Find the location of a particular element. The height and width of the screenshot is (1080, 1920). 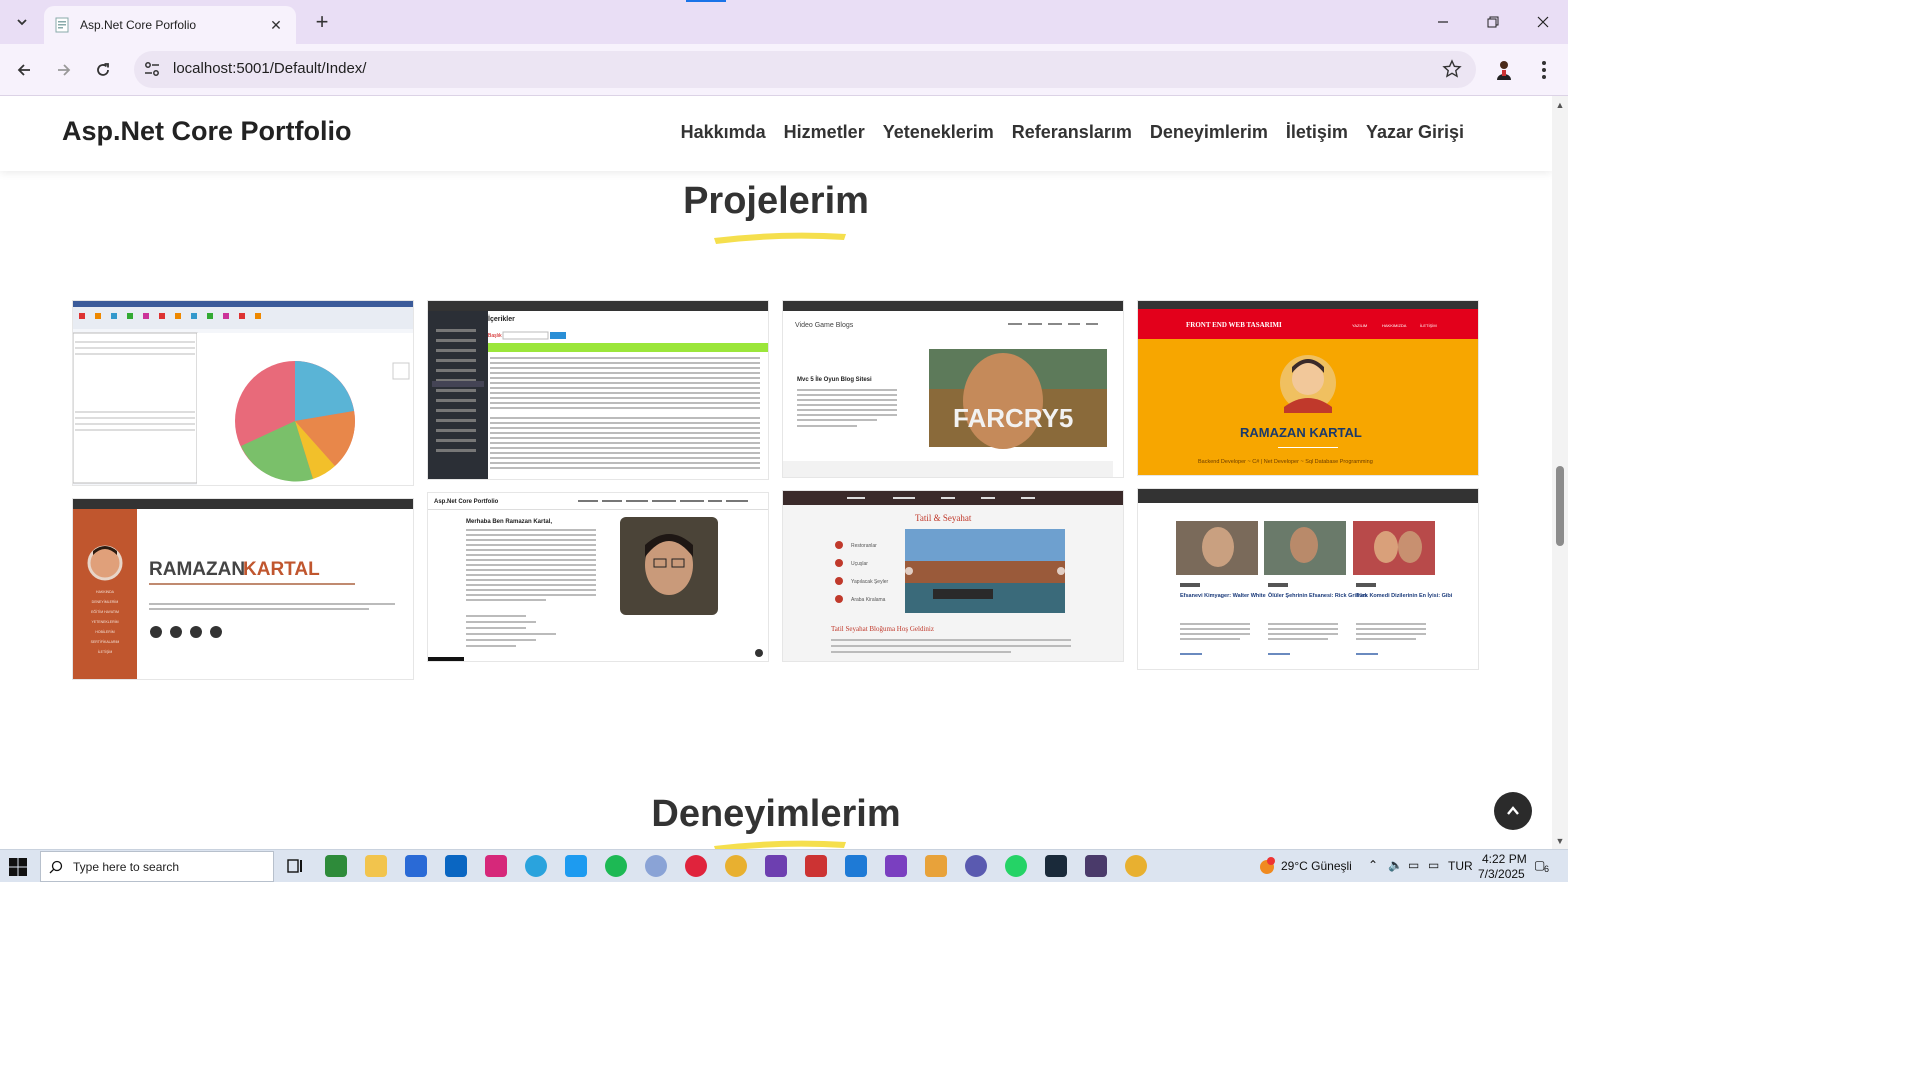

telegram-icon is located at coordinates (536, 866).